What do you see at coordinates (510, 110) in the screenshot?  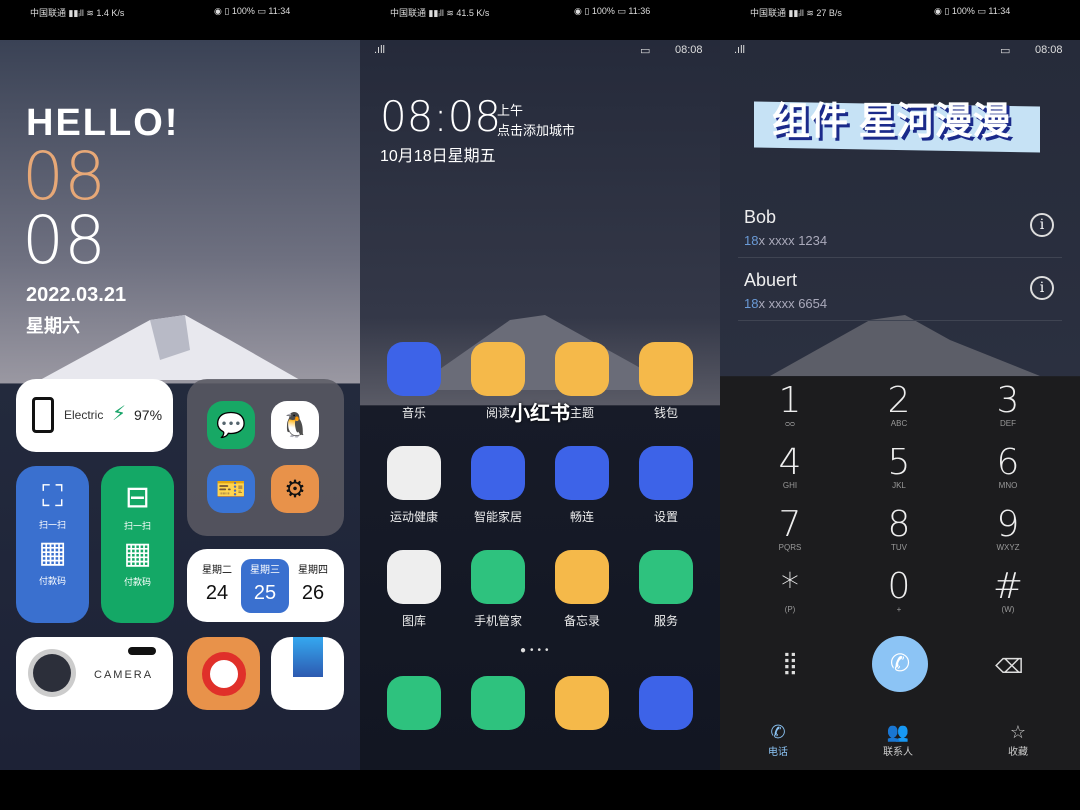 I see `am-pm: 上午` at bounding box center [510, 110].